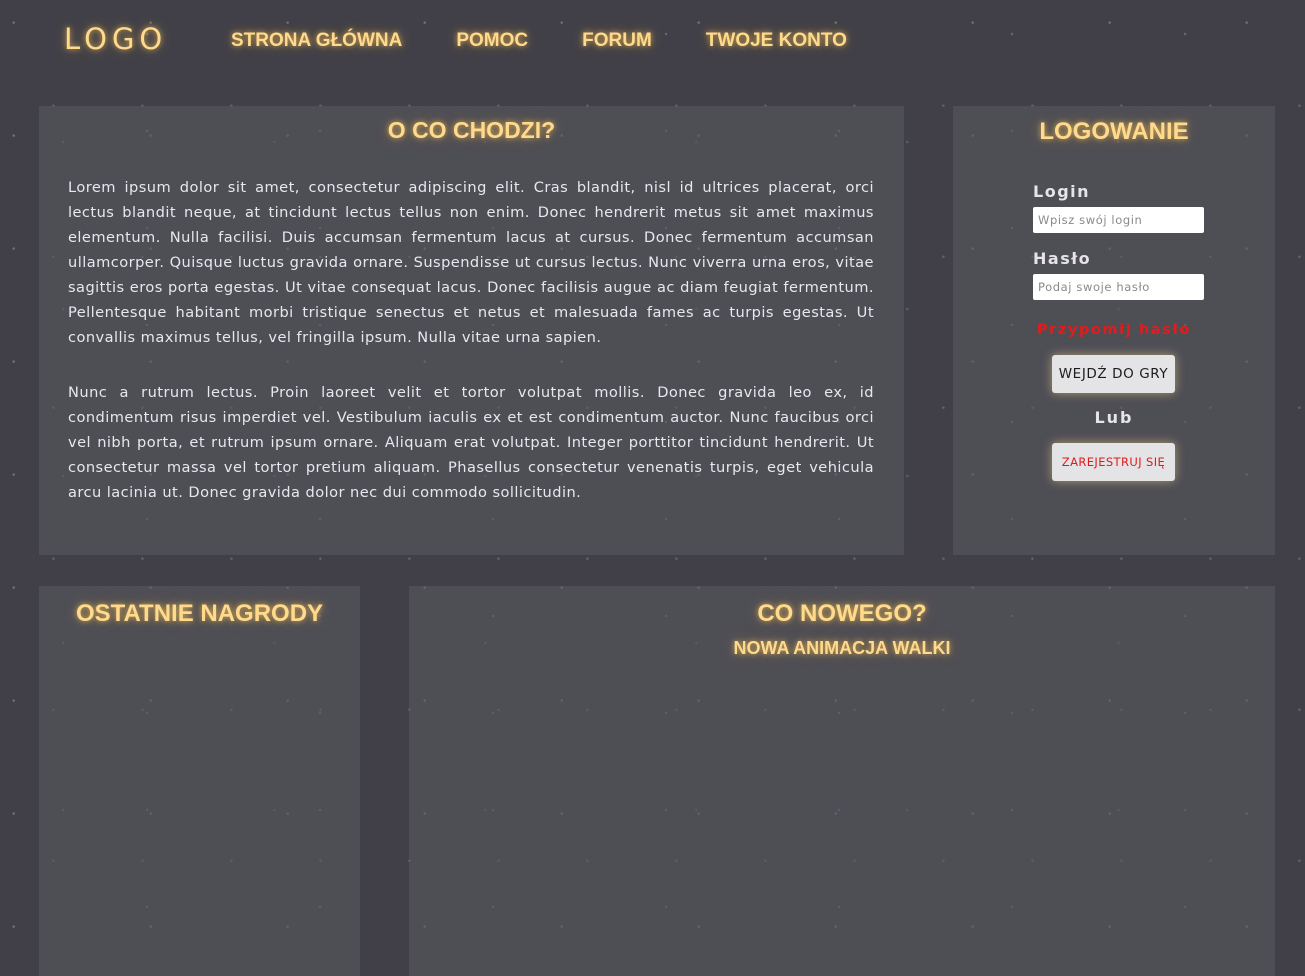 This screenshot has width=1305, height=976. I want to click on login-form: Login Hasło, so click(1118, 241).